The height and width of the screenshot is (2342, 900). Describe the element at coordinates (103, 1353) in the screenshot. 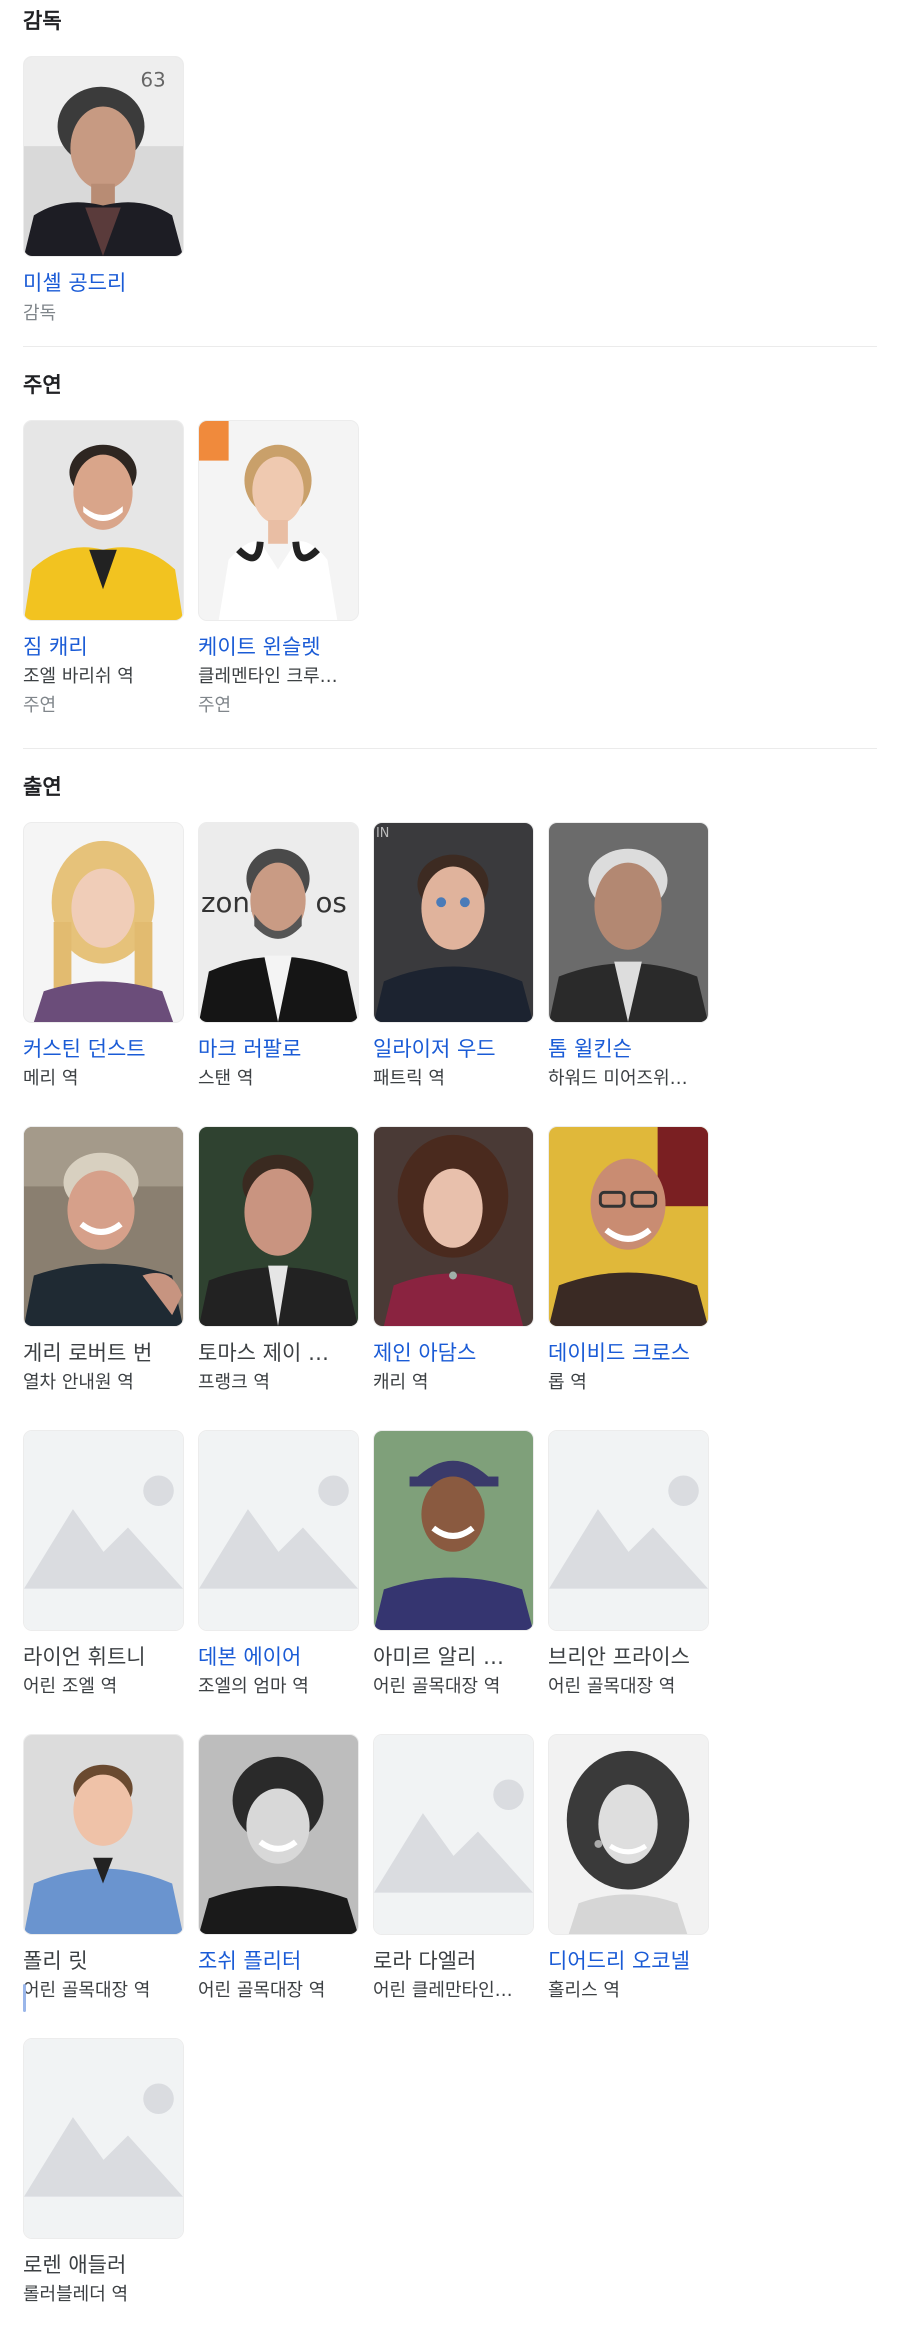

I see `person-name: 게리 로버트 번` at that location.